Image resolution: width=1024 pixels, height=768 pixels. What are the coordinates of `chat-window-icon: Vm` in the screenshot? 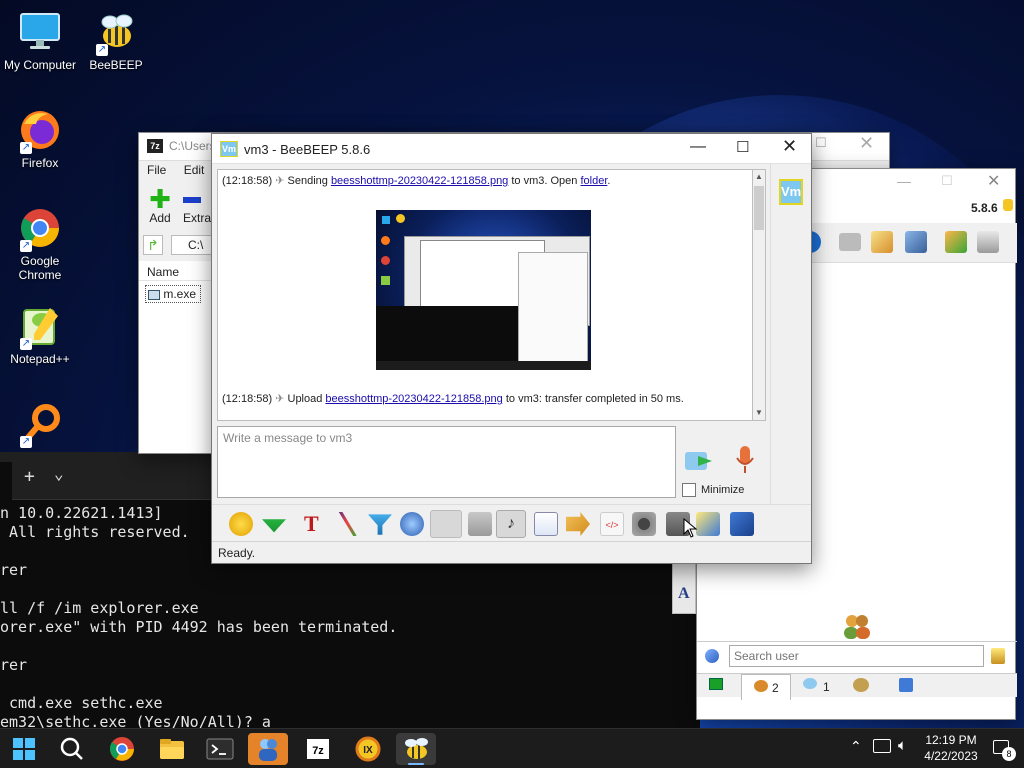 It's located at (229, 149).